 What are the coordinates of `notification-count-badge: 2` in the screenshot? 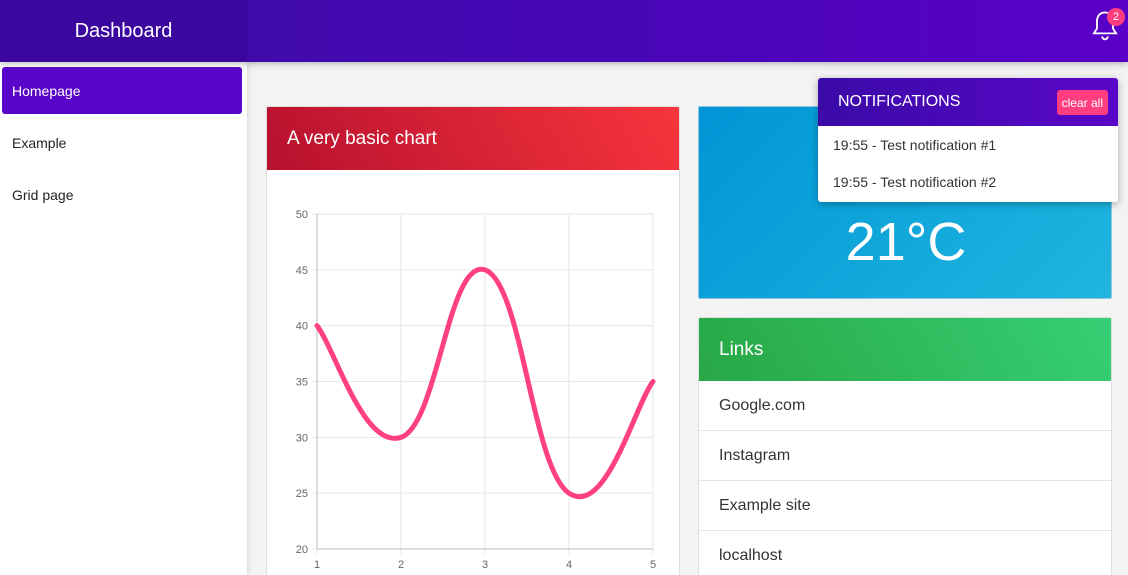 It's located at (1116, 17).